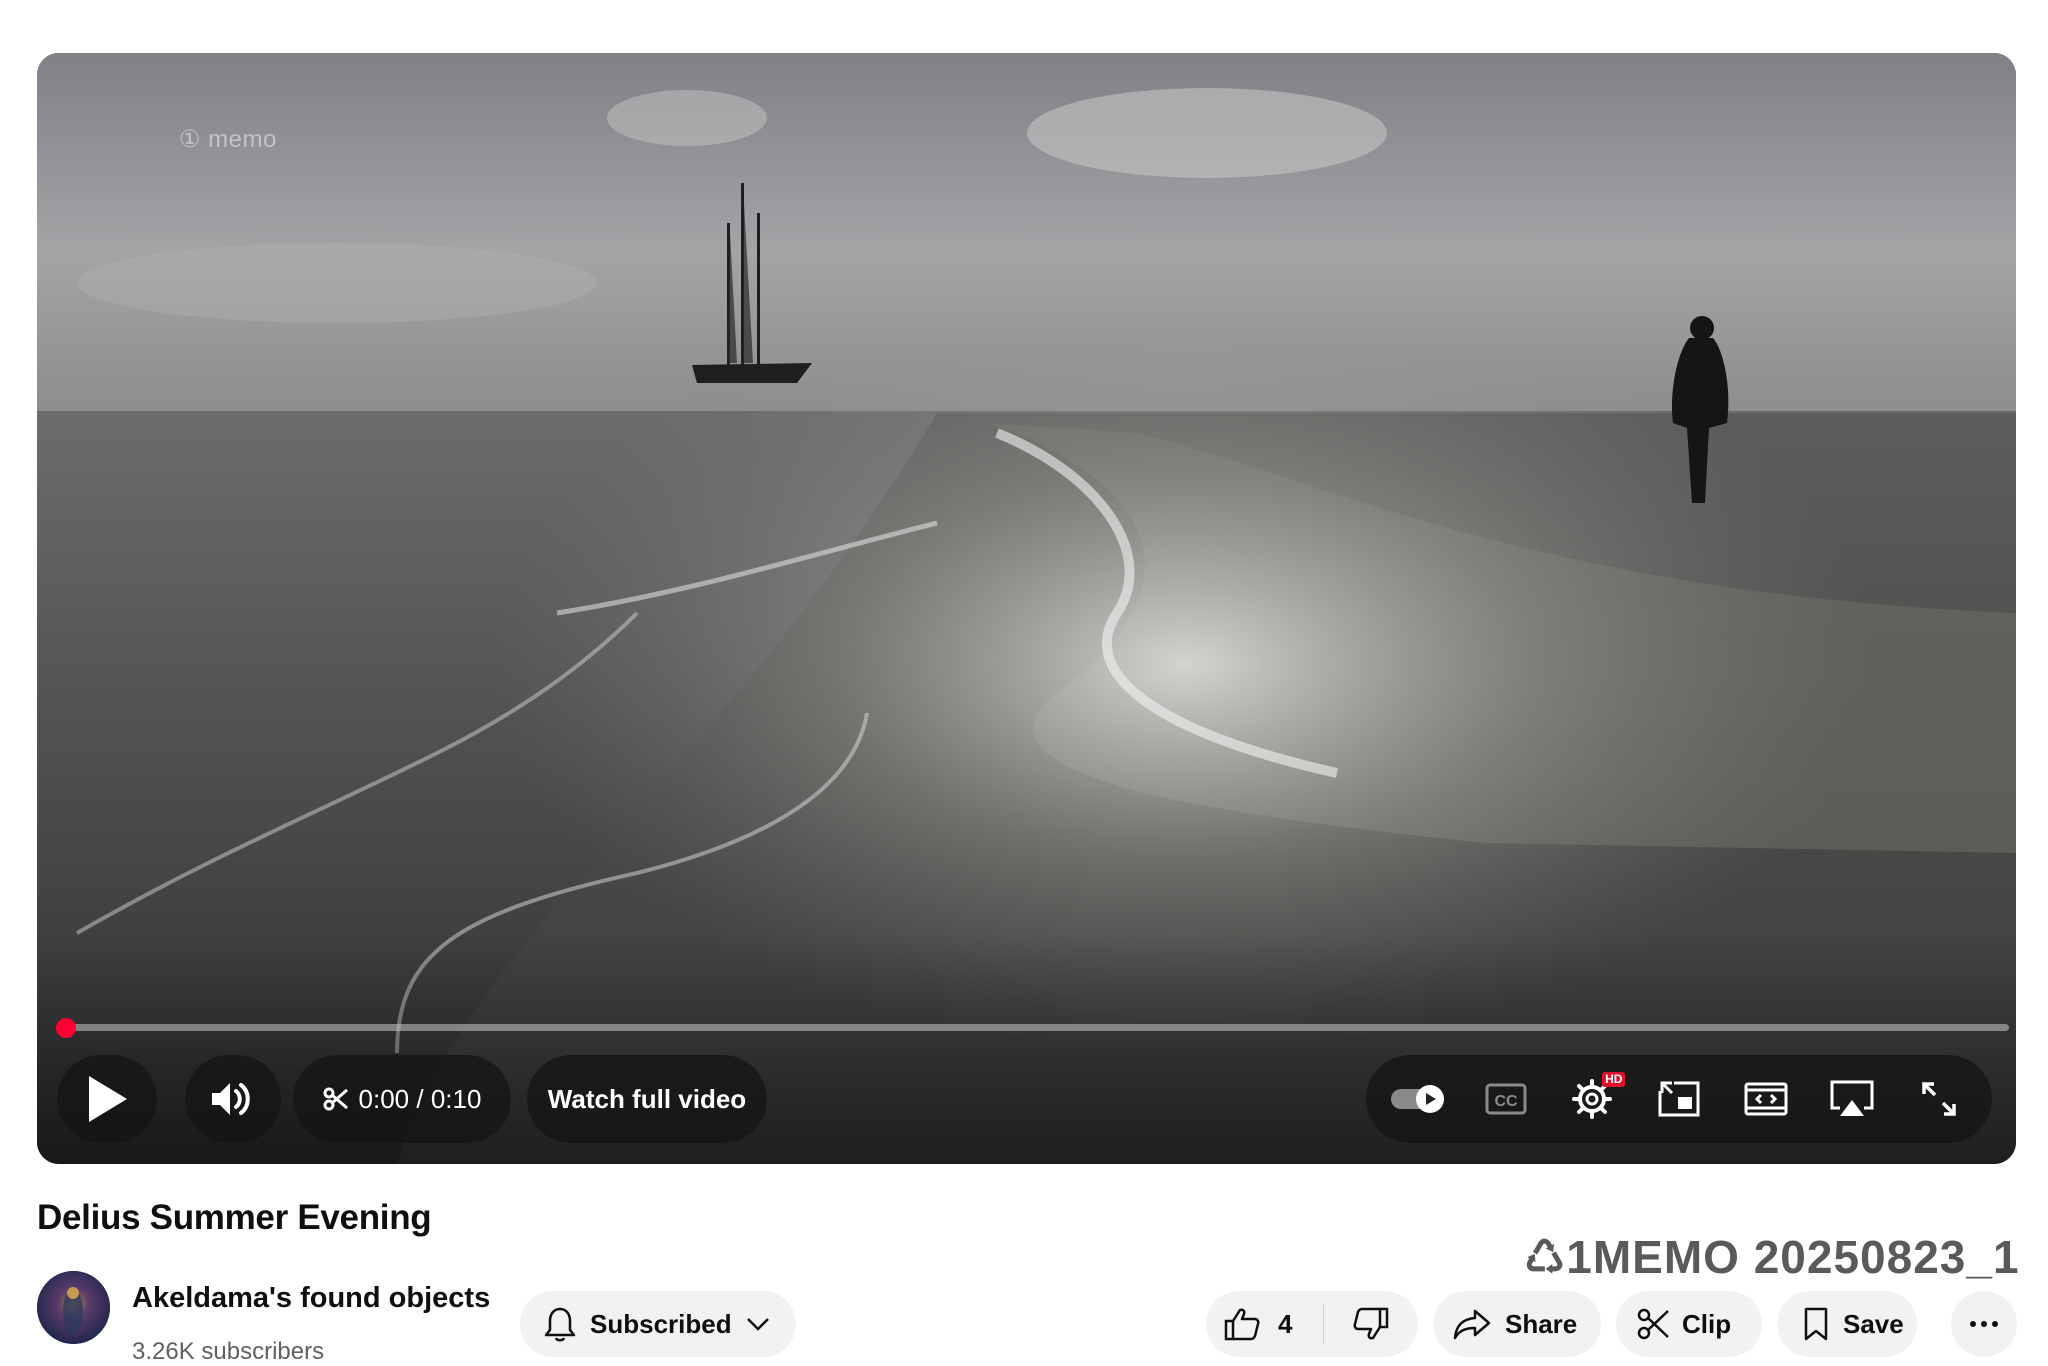 This screenshot has width=2048, height=1366. I want to click on subscribed-label: Subscribed, so click(661, 1323).